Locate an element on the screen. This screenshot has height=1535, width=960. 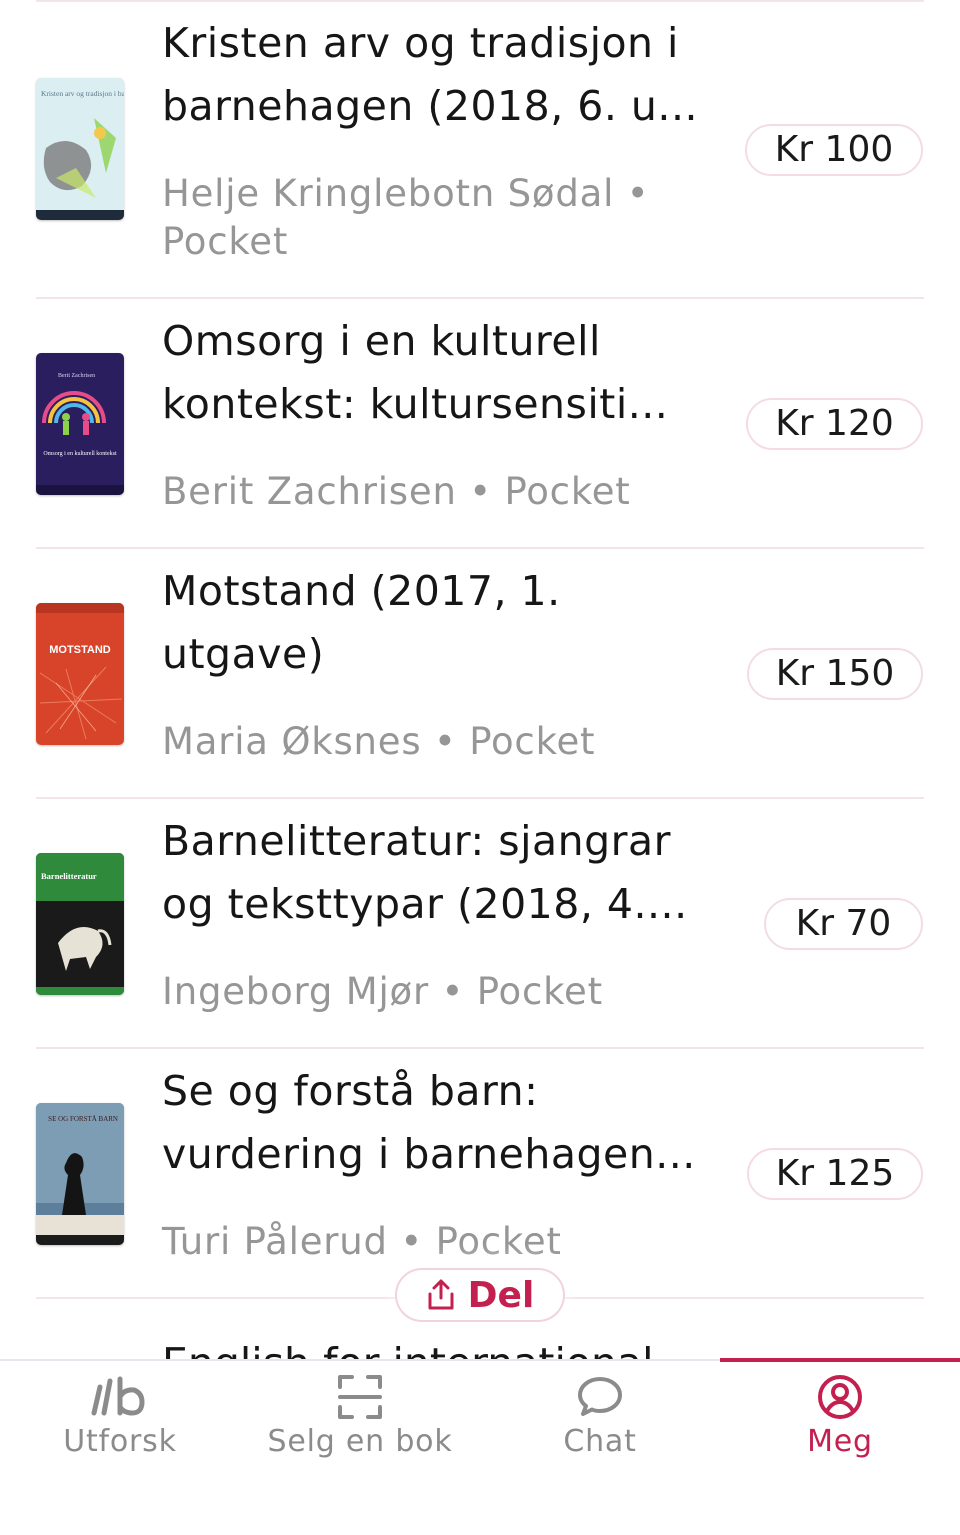
book-cover: SE OG FORSTÅ BARN is located at coordinates (80, 1174).